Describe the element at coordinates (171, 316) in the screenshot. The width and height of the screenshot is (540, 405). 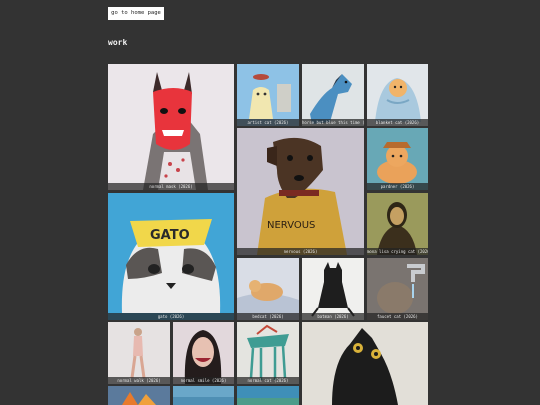
I see `artwork-caption: gato (2026)` at that location.